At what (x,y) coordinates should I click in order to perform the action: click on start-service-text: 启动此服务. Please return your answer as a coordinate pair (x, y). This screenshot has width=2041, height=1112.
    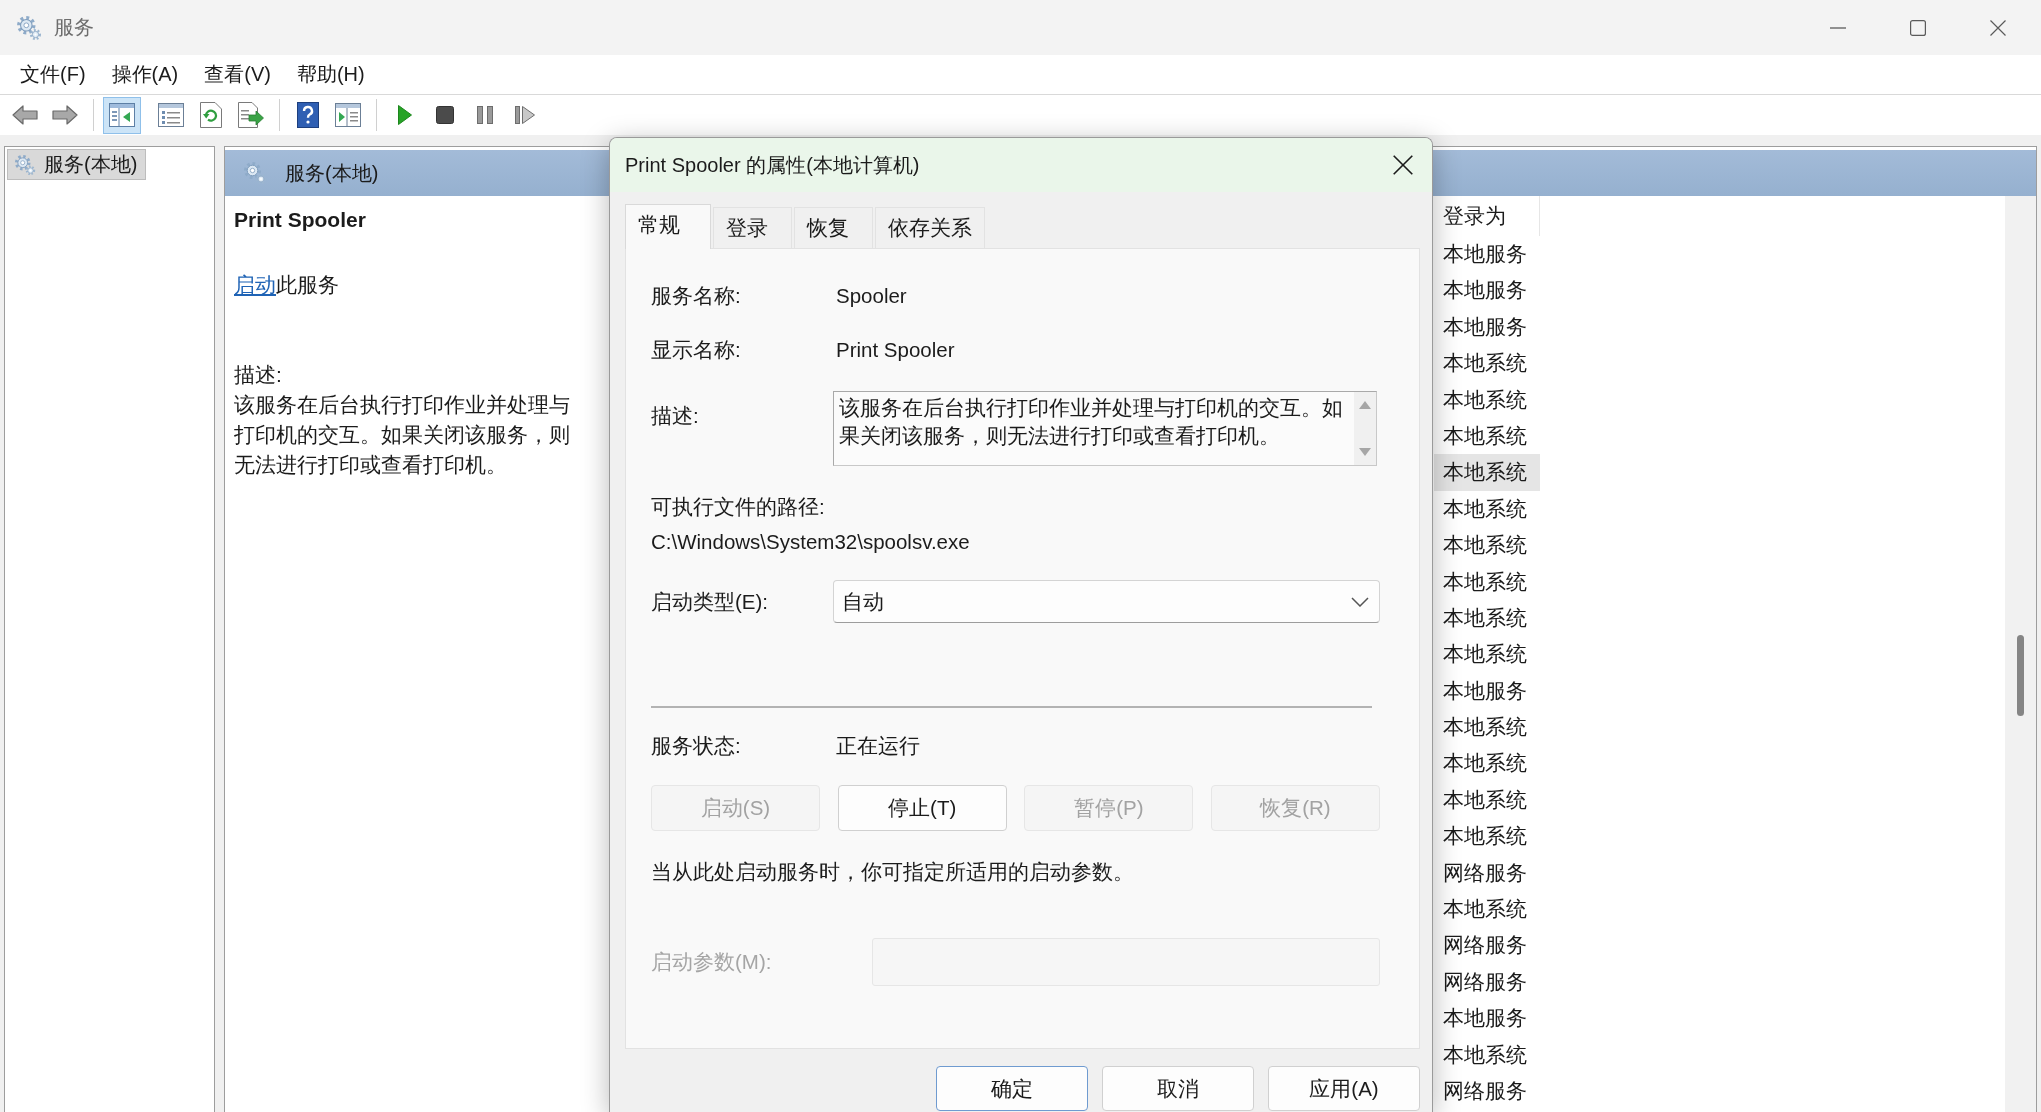
    Looking at the image, I should click on (286, 285).